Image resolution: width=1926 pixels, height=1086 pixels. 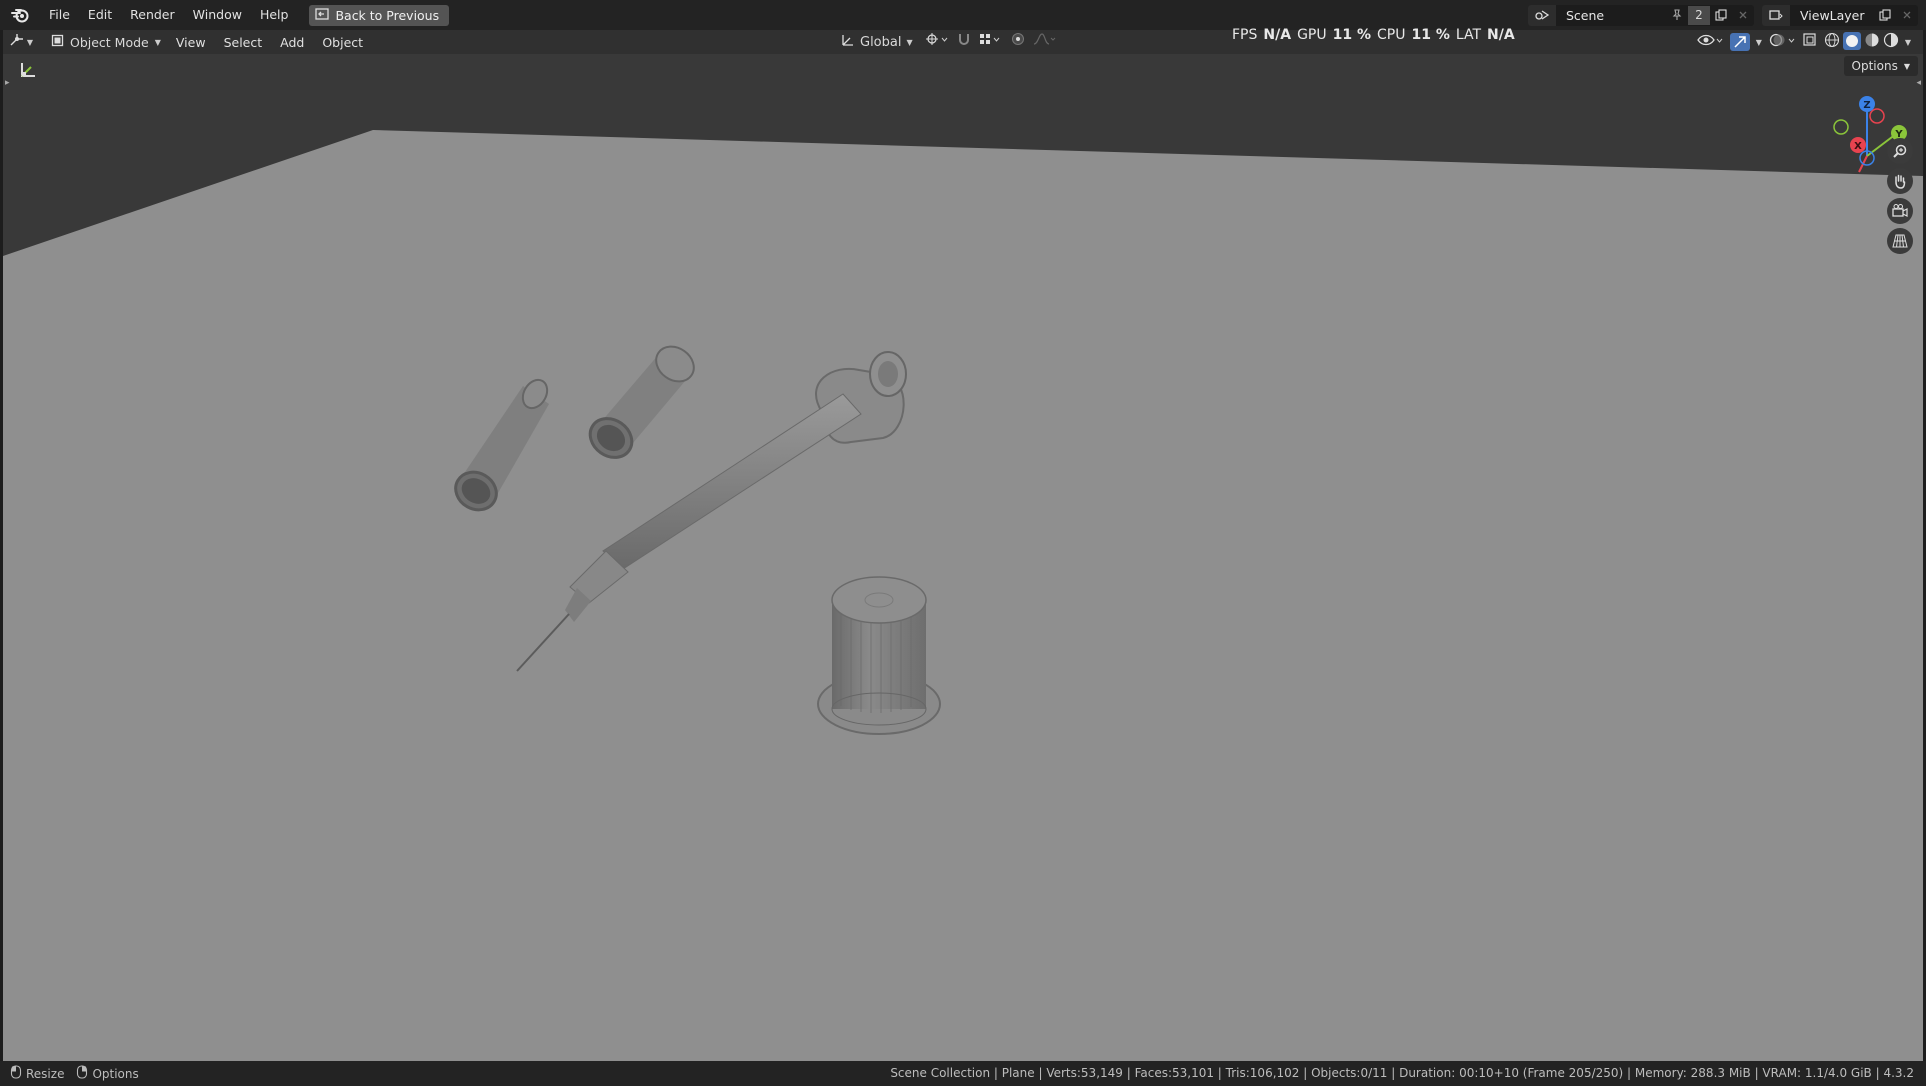 What do you see at coordinates (1900, 241) in the screenshot?
I see `perspective-toggle-icon` at bounding box center [1900, 241].